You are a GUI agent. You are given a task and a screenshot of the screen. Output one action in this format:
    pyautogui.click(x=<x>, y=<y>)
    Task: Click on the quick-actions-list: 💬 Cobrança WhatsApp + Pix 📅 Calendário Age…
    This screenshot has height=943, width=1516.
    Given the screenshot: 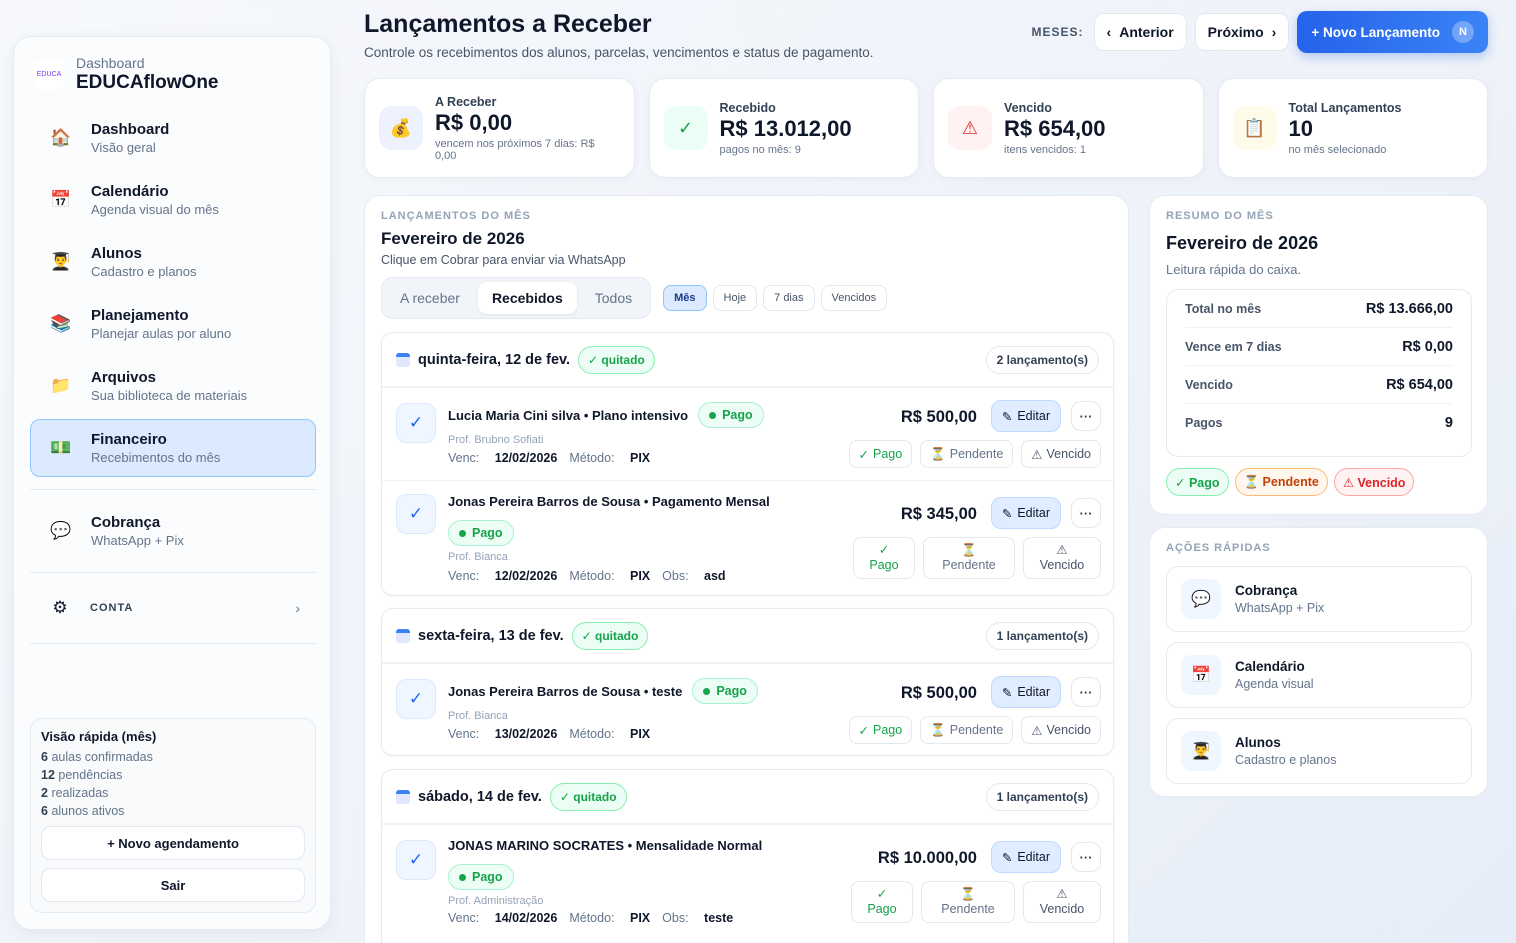 What is the action you would take?
    pyautogui.click(x=1319, y=680)
    